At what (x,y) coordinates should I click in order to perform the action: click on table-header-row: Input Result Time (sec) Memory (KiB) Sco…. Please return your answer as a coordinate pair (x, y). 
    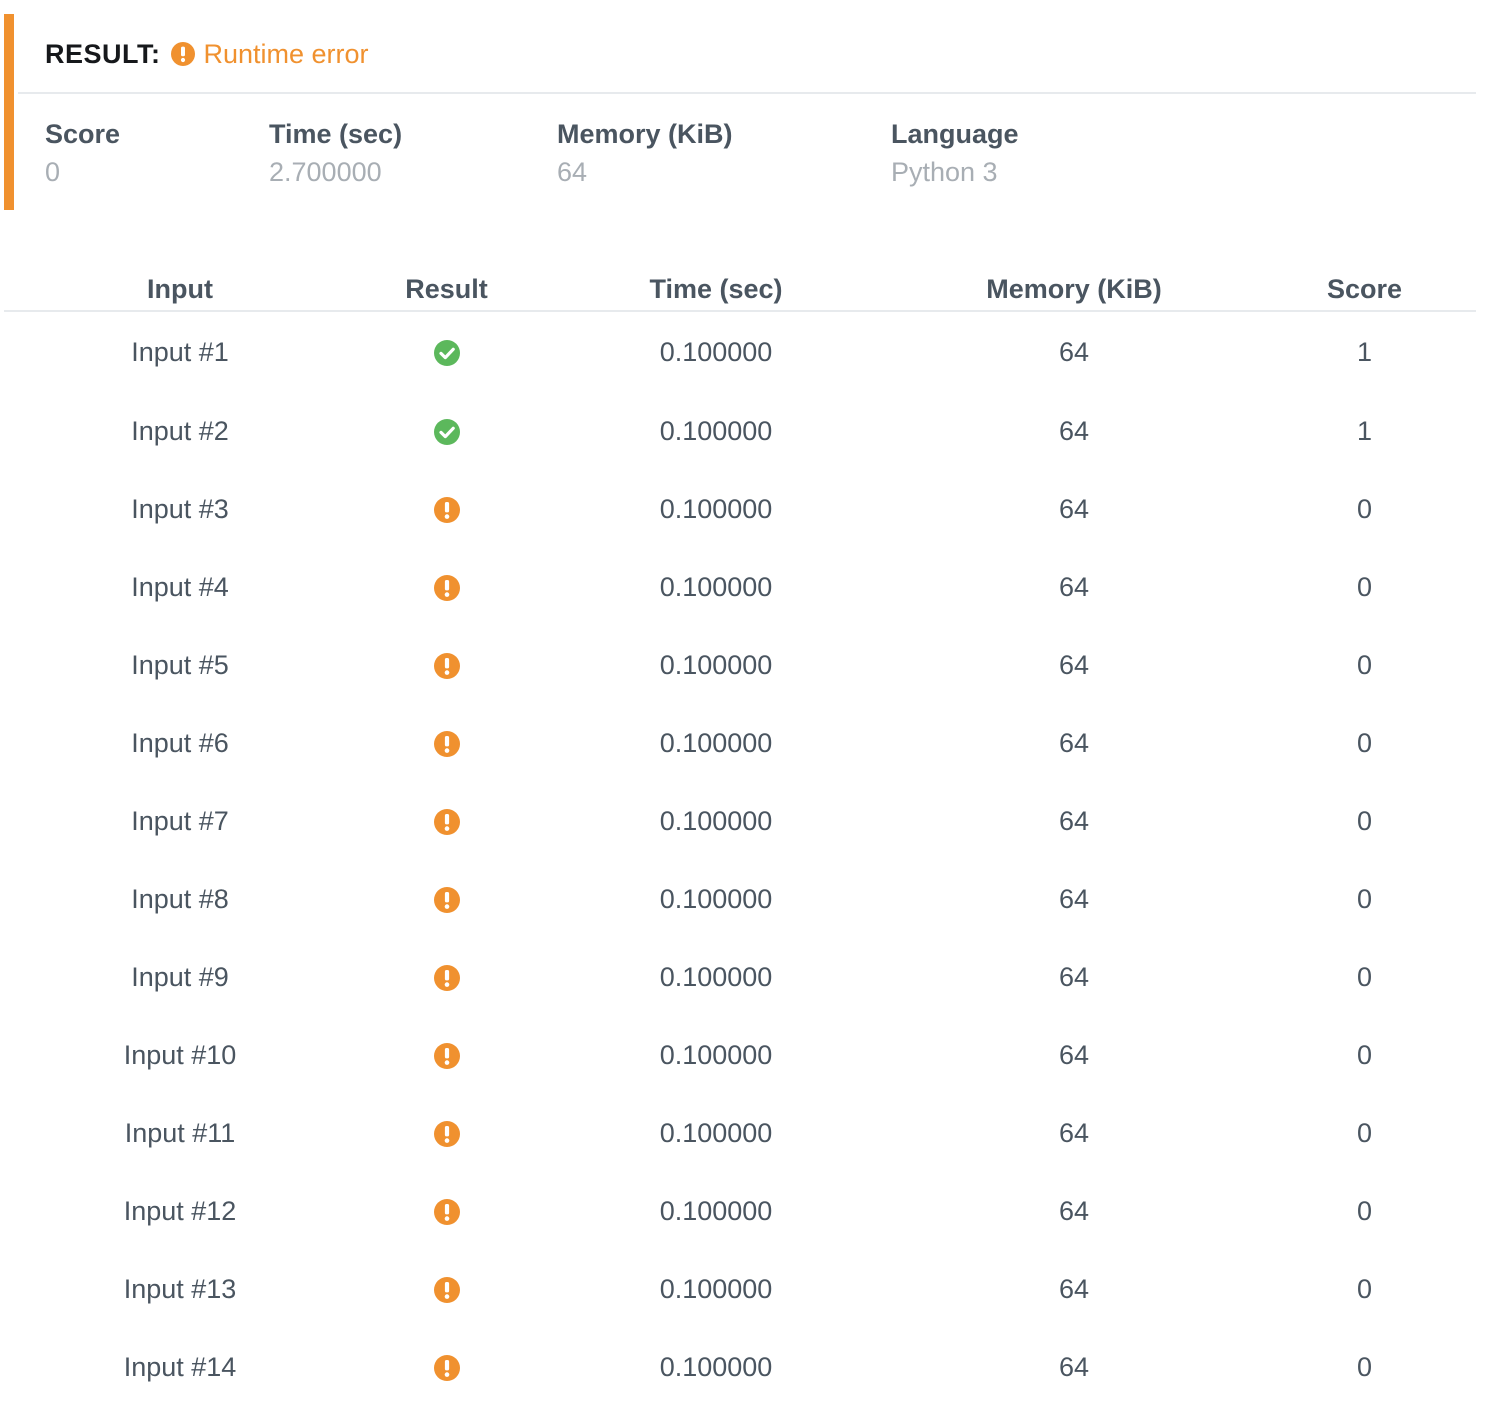
    Looking at the image, I should click on (740, 290).